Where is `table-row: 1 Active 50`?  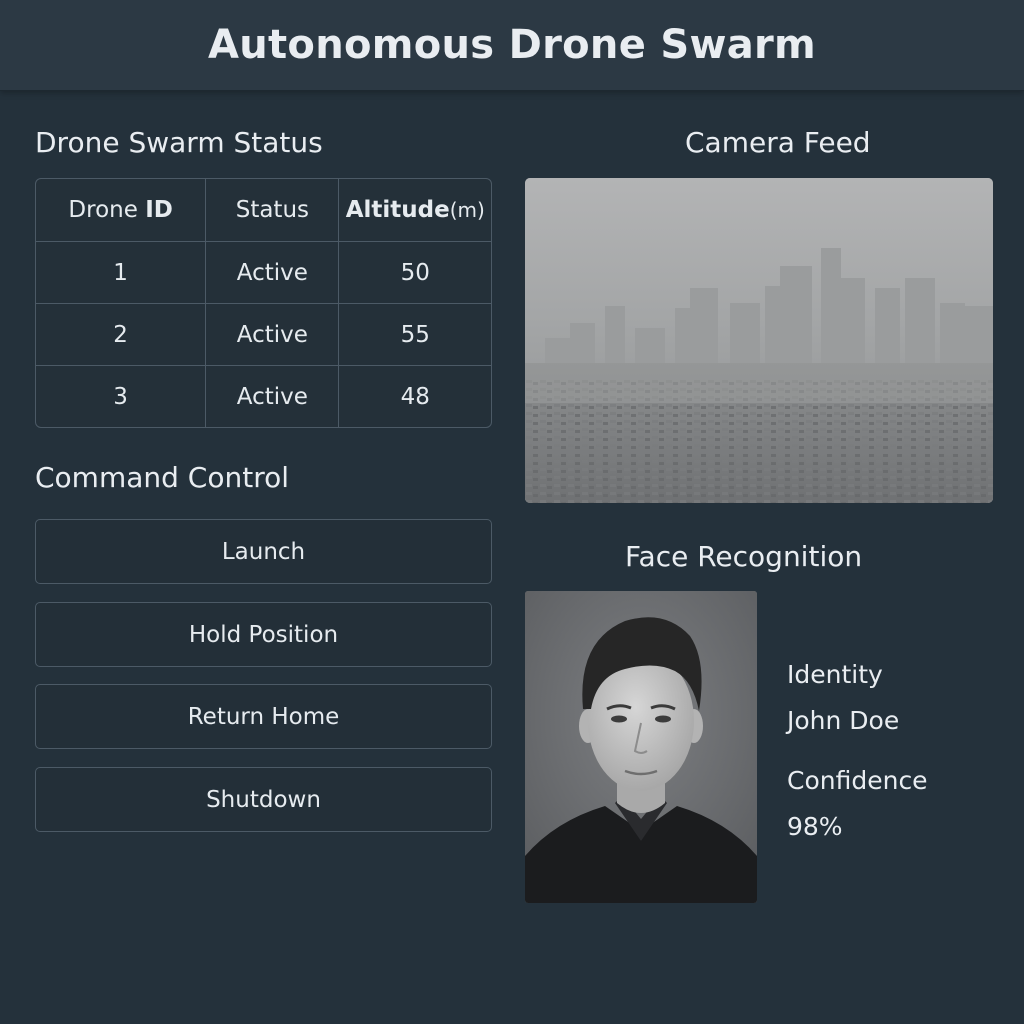
table-row: 1 Active 50 is located at coordinates (263, 273).